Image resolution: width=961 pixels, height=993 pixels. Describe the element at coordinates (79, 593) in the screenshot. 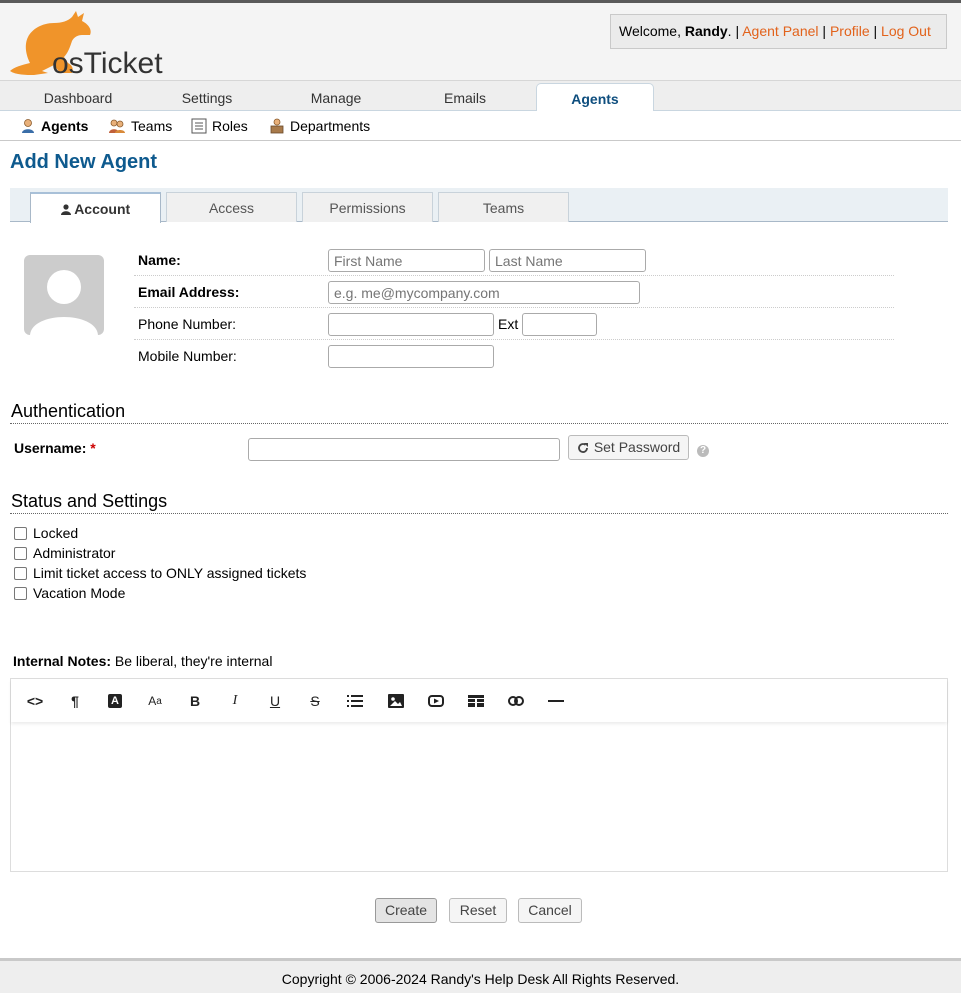

I see `checkbox-label: Vacation Mode` at that location.